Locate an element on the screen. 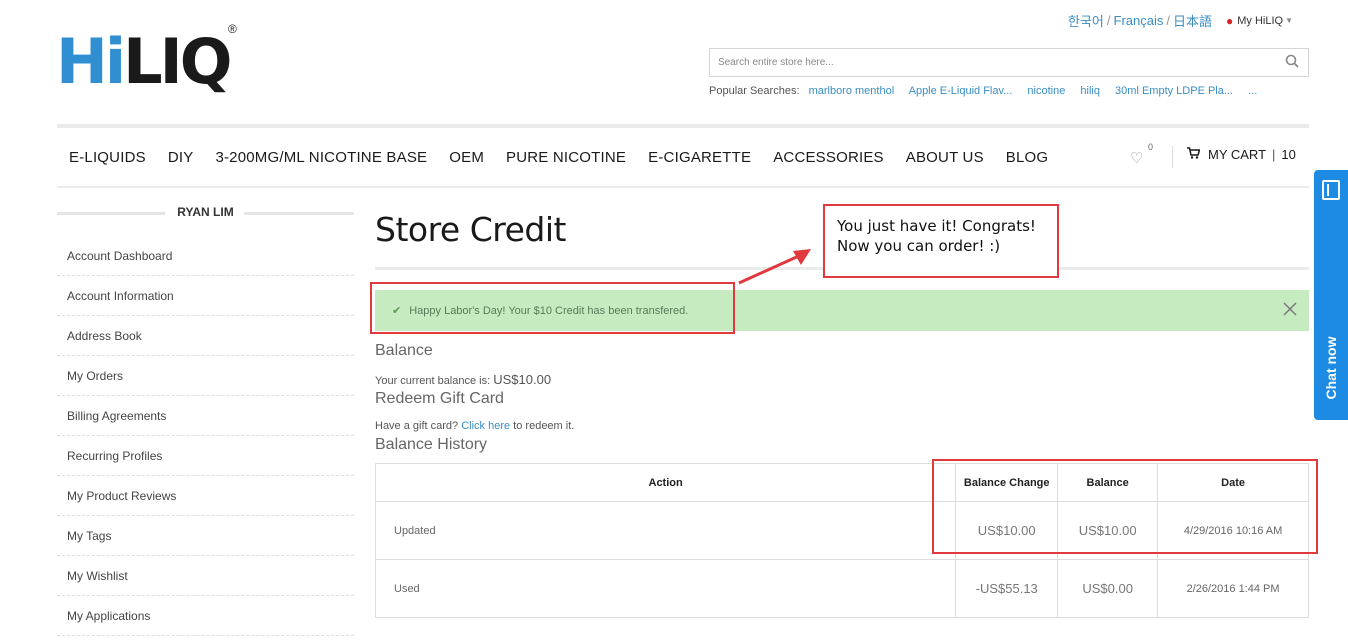  nav-item-nicotine-base: 3-200MG/ML NICOTINE BASE is located at coordinates (321, 157).